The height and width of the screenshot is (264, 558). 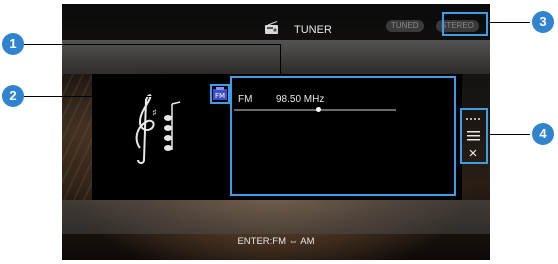 I want to click on band-icon: FM, so click(x=220, y=93).